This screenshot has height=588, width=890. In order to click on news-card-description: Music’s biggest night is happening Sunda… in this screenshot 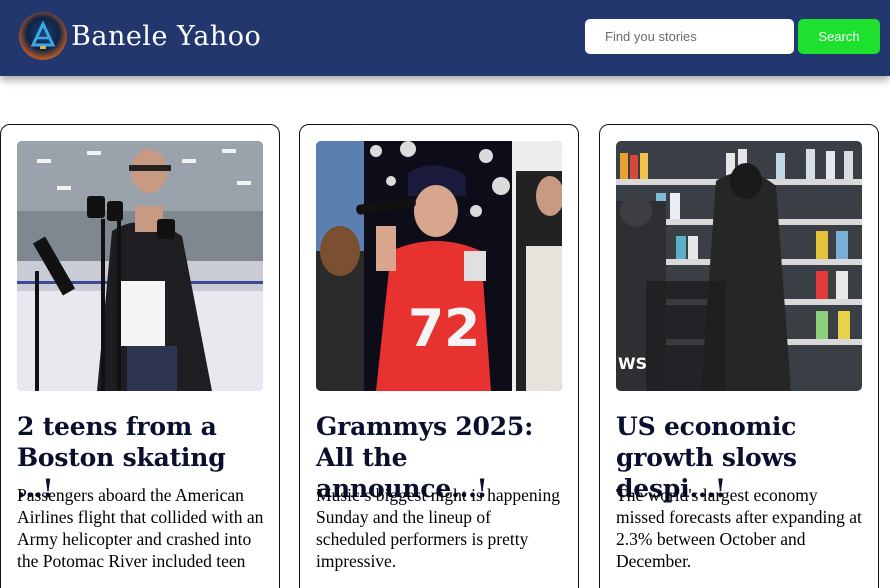, I will do `click(438, 528)`.